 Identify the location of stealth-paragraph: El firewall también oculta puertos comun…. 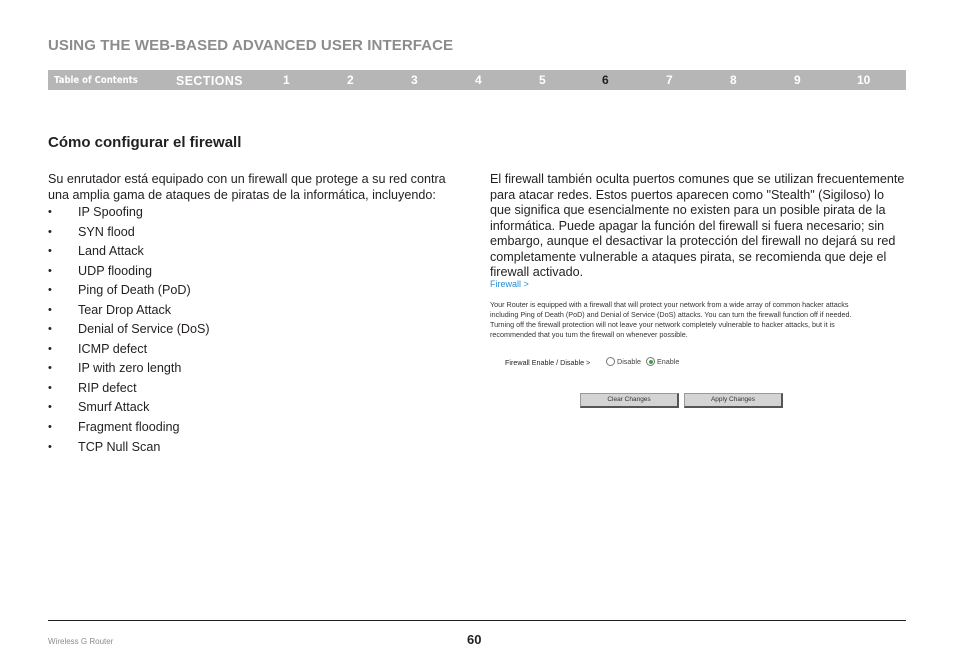
(697, 225).